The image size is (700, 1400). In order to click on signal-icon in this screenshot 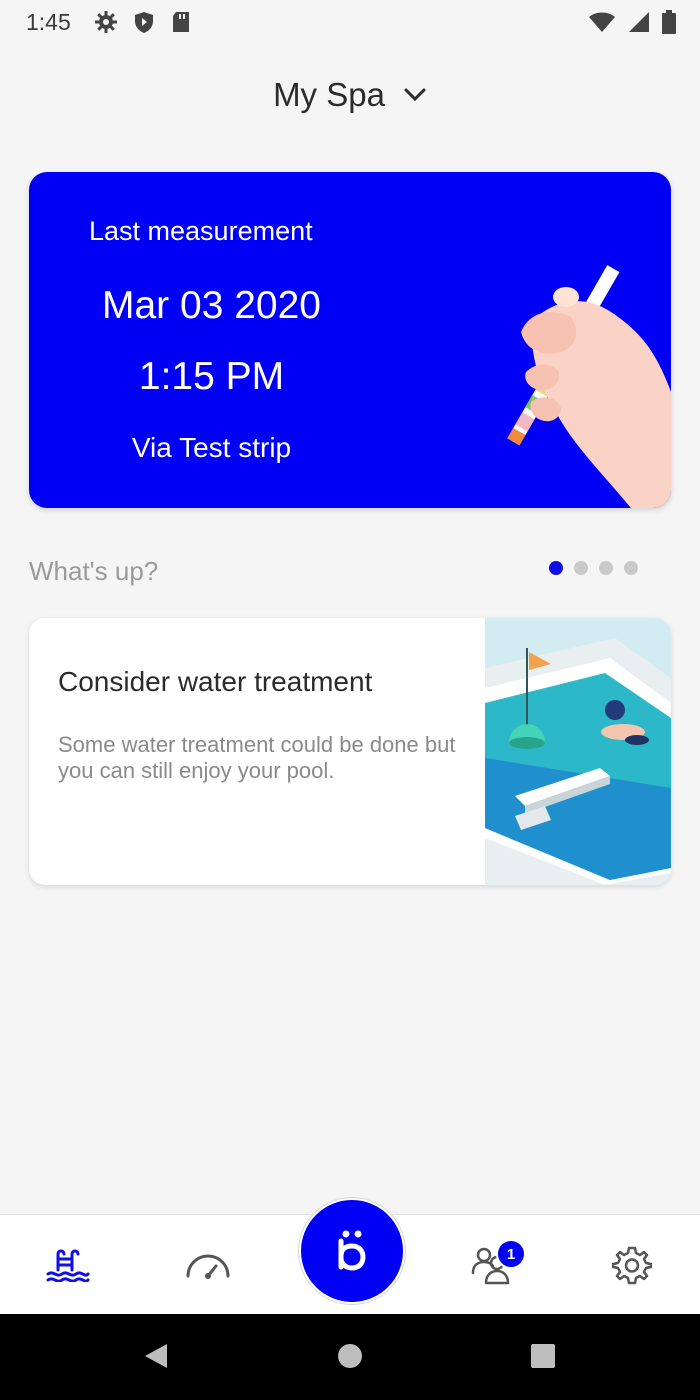, I will do `click(639, 22)`.